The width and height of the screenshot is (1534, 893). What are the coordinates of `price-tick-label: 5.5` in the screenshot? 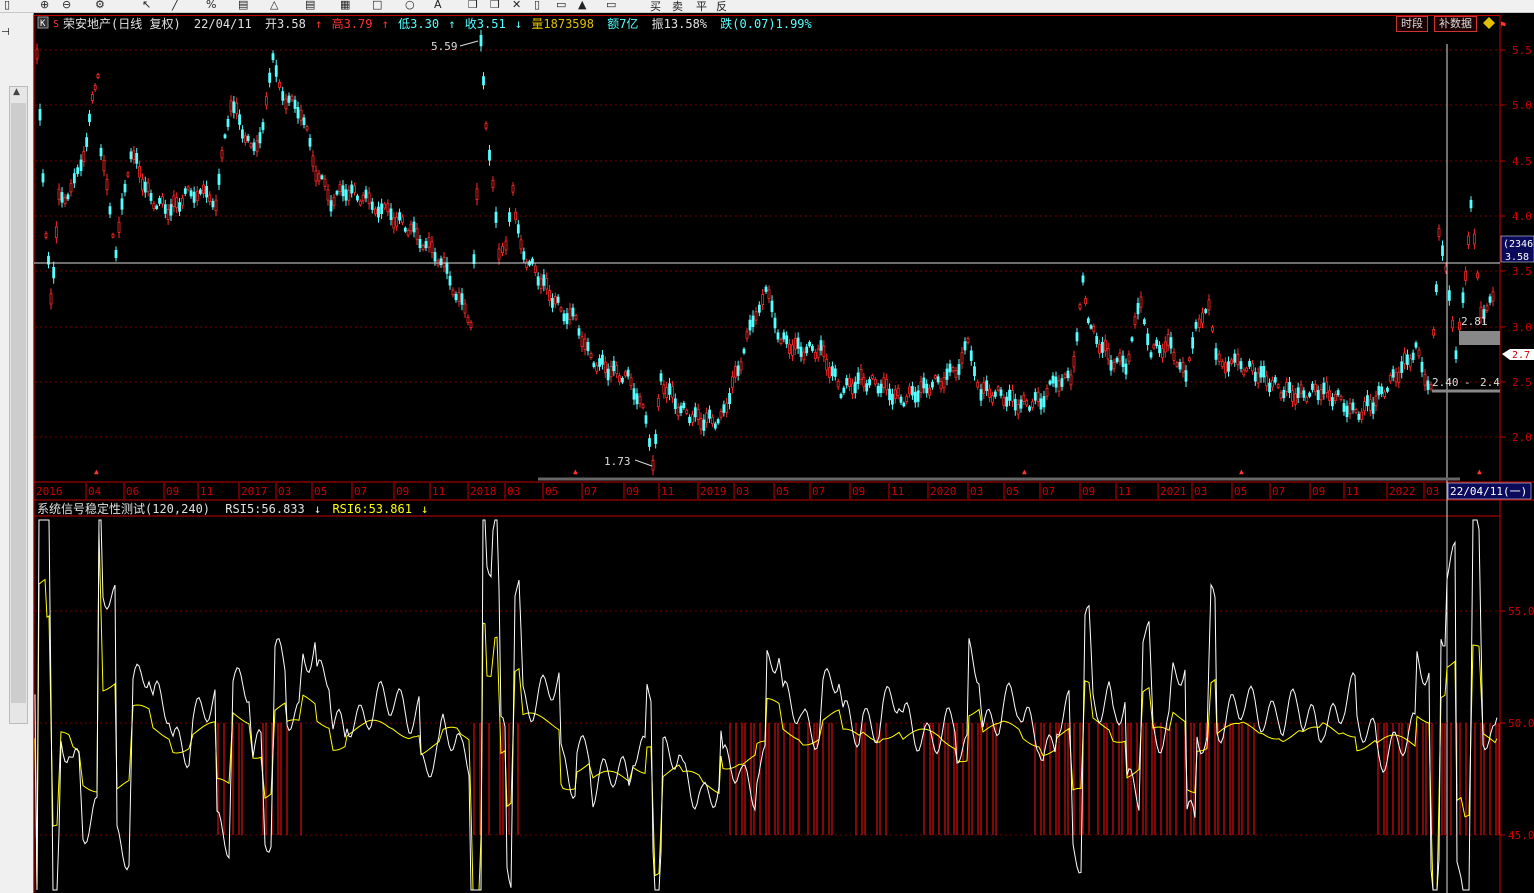 It's located at (1522, 50).